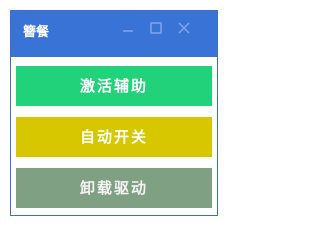 Image resolution: width=320 pixels, height=240 pixels. I want to click on close-icon, so click(184, 28).